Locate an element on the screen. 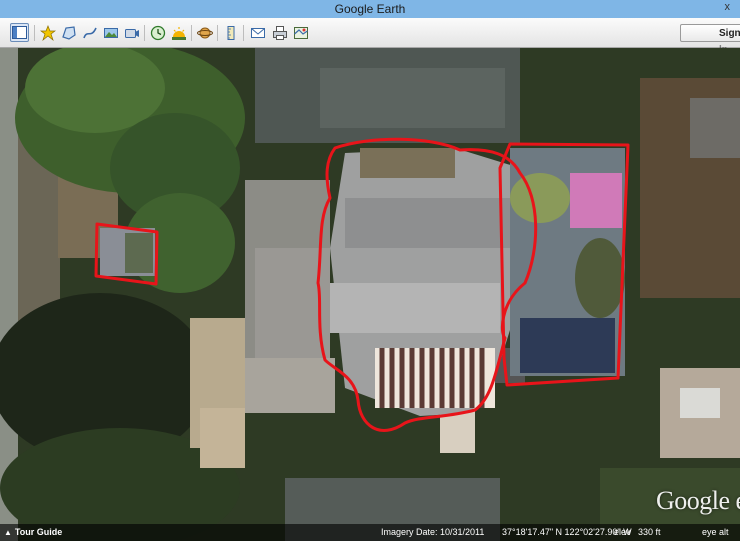  switch-planet-button is located at coordinates (204, 32).